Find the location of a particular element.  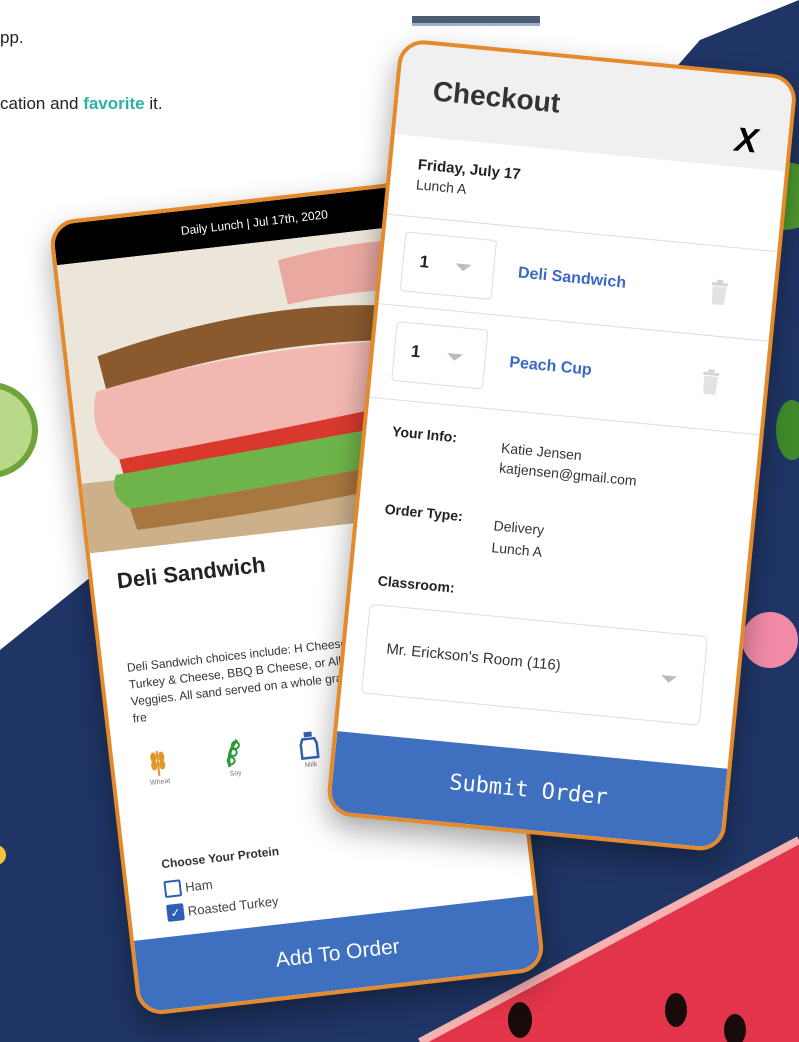

protein-heading: Choose Your Protein is located at coordinates (220, 857).